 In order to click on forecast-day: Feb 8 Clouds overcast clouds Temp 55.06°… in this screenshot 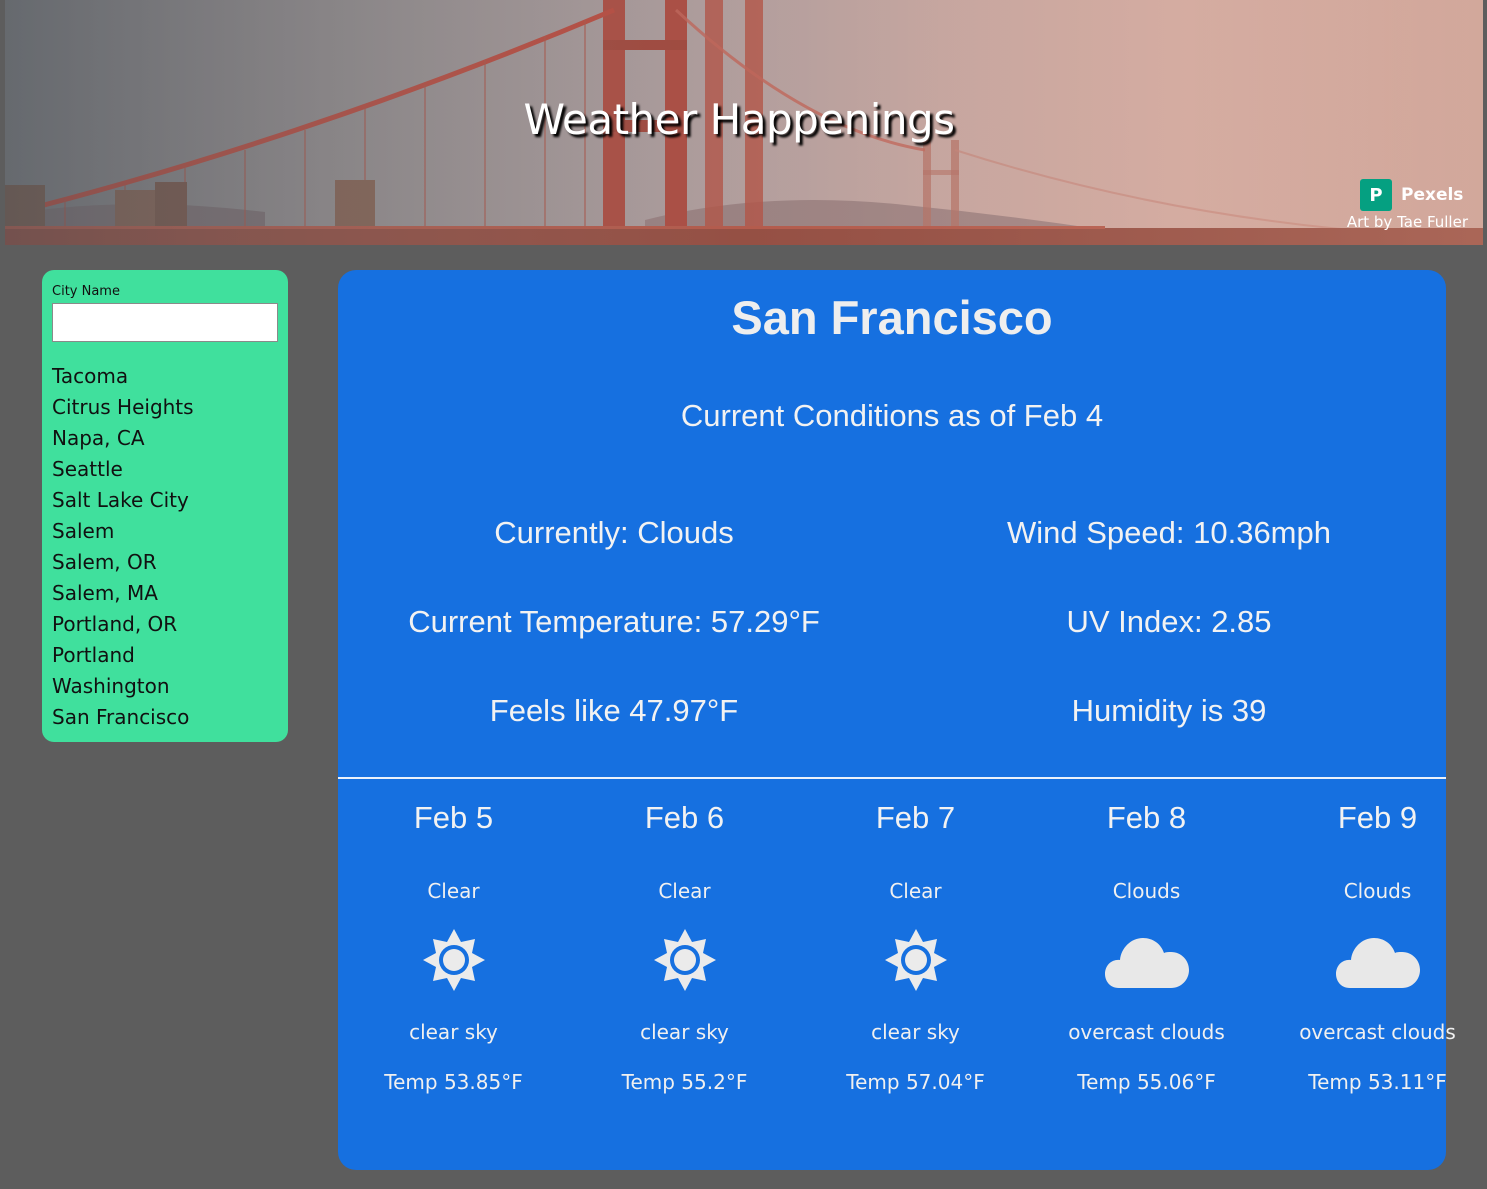, I will do `click(1146, 942)`.